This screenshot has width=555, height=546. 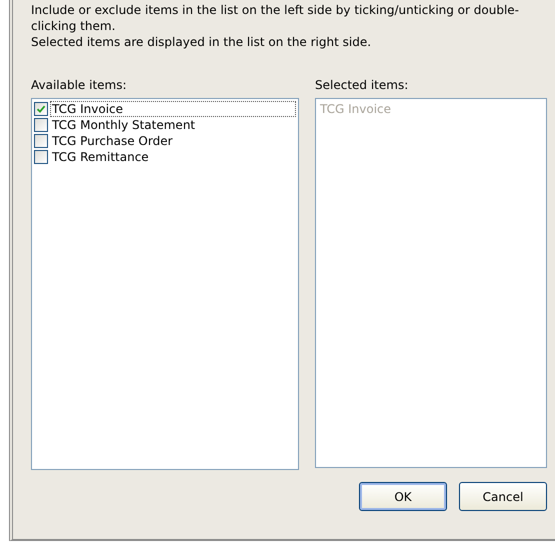 I want to click on list-label: Available items:, so click(x=79, y=85).